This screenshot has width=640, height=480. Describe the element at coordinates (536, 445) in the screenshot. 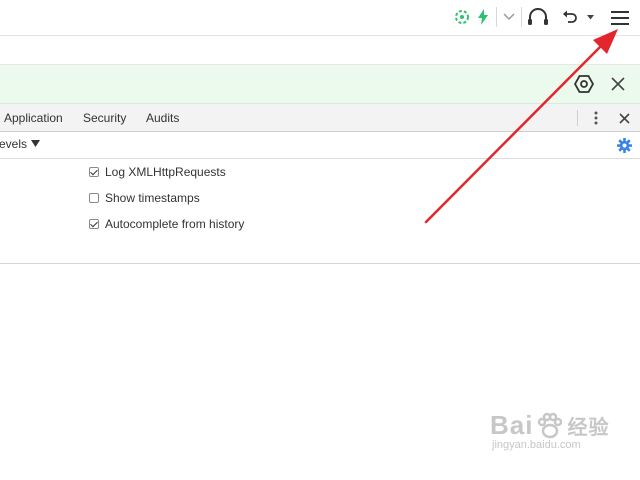

I see `watermark-url: jingyan.baidu.com` at that location.